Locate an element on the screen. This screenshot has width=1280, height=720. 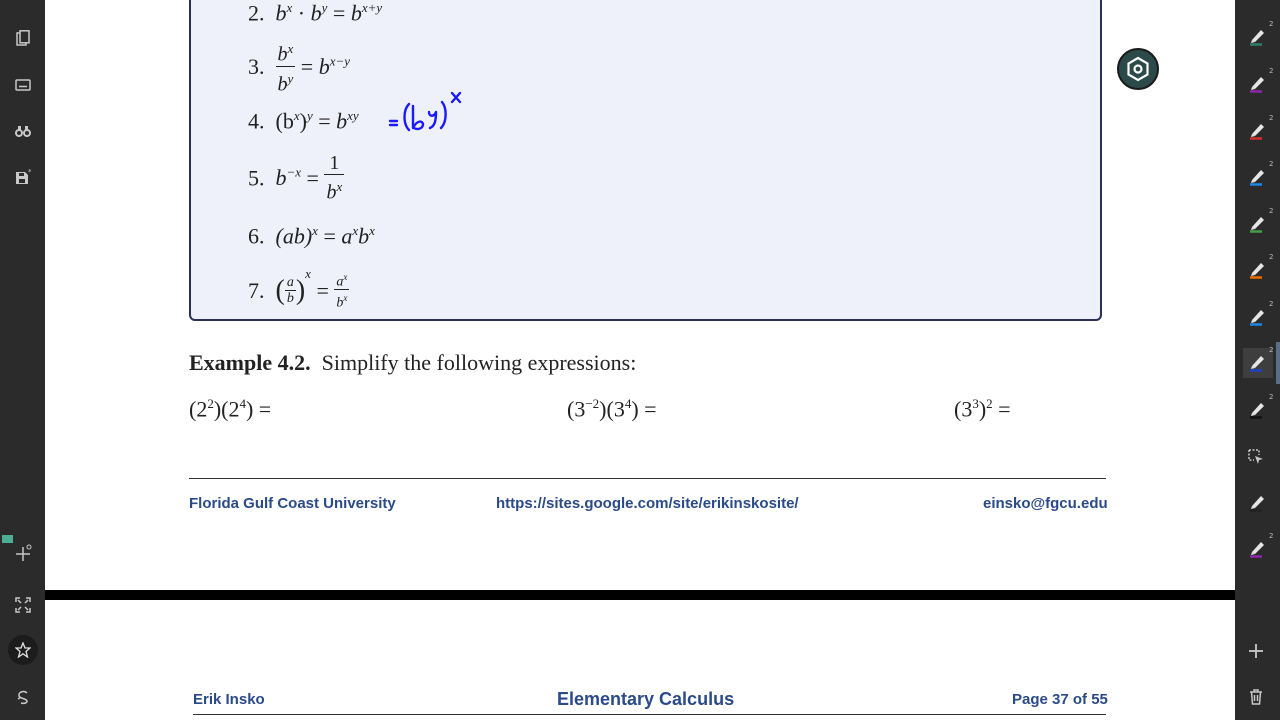
example-expression-1: (22)(24) = is located at coordinates (230, 409).